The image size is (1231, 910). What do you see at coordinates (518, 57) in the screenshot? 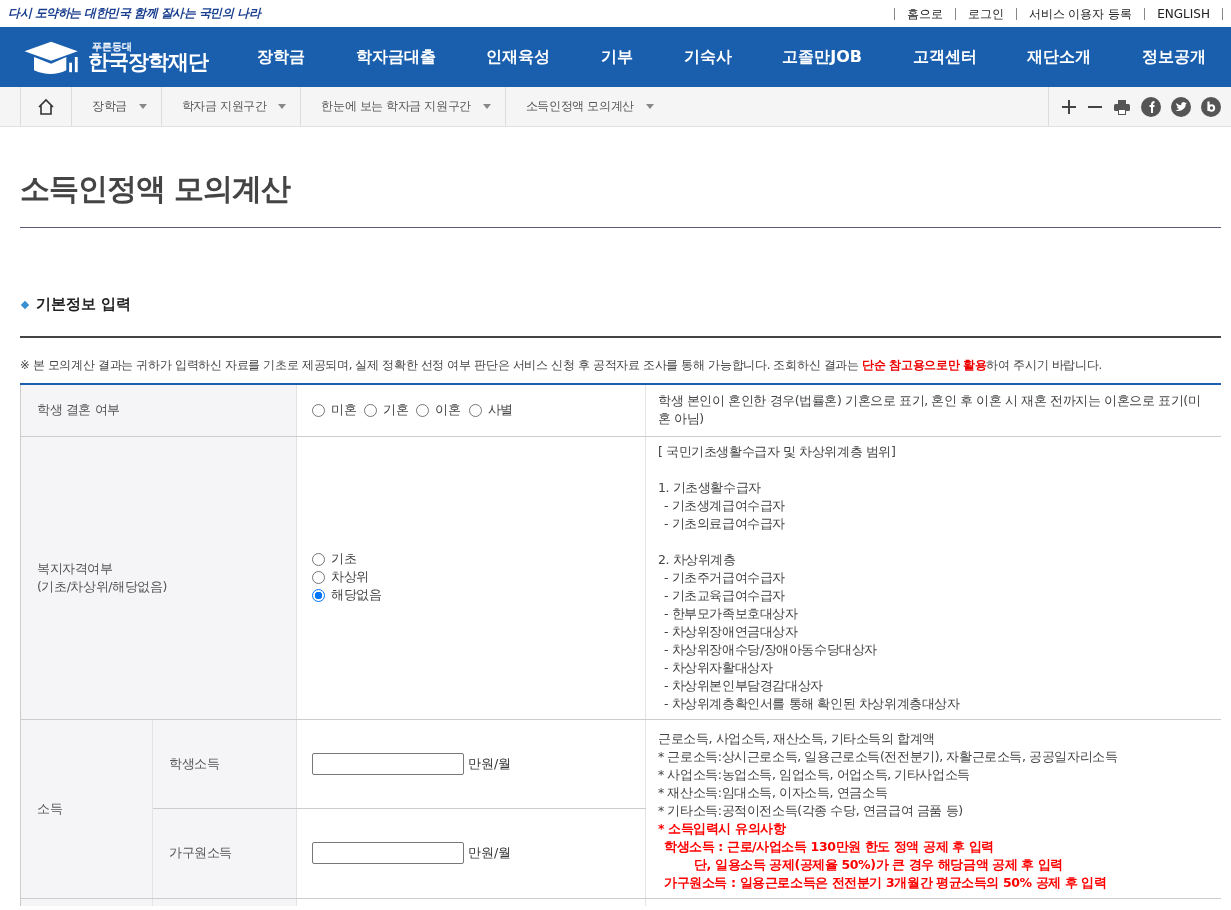
I see `nav-menu-item: 인재육성` at bounding box center [518, 57].